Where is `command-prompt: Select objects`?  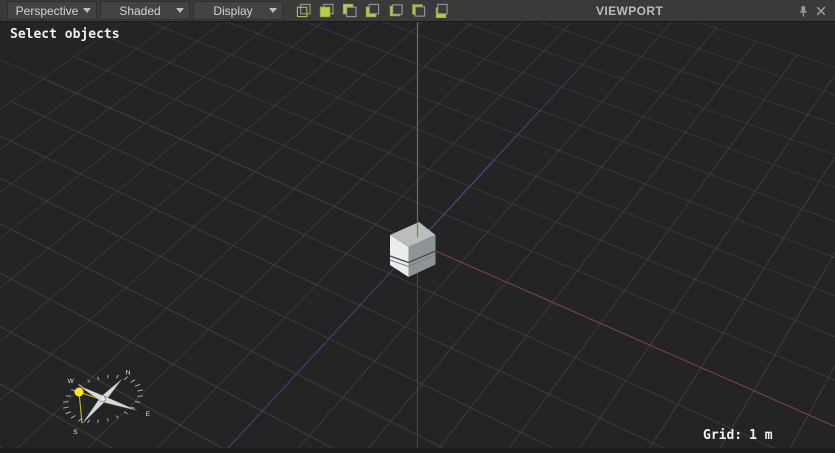
command-prompt: Select objects is located at coordinates (65, 34).